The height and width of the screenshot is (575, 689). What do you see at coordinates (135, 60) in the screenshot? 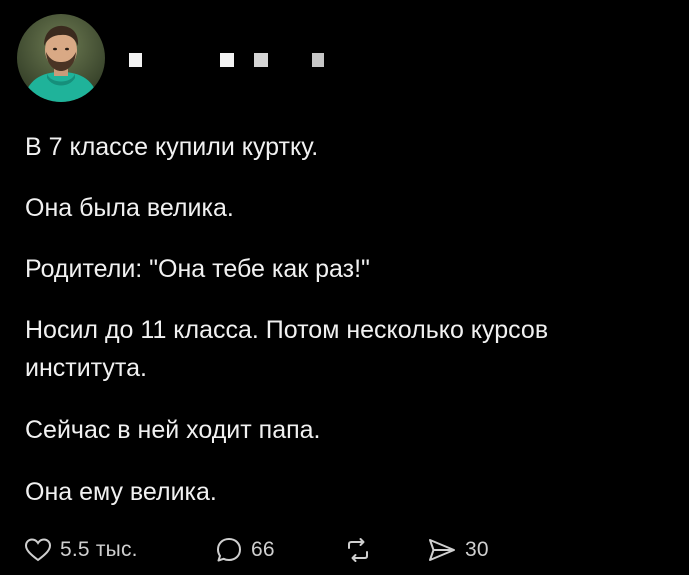
I see `author-name-redacted` at bounding box center [135, 60].